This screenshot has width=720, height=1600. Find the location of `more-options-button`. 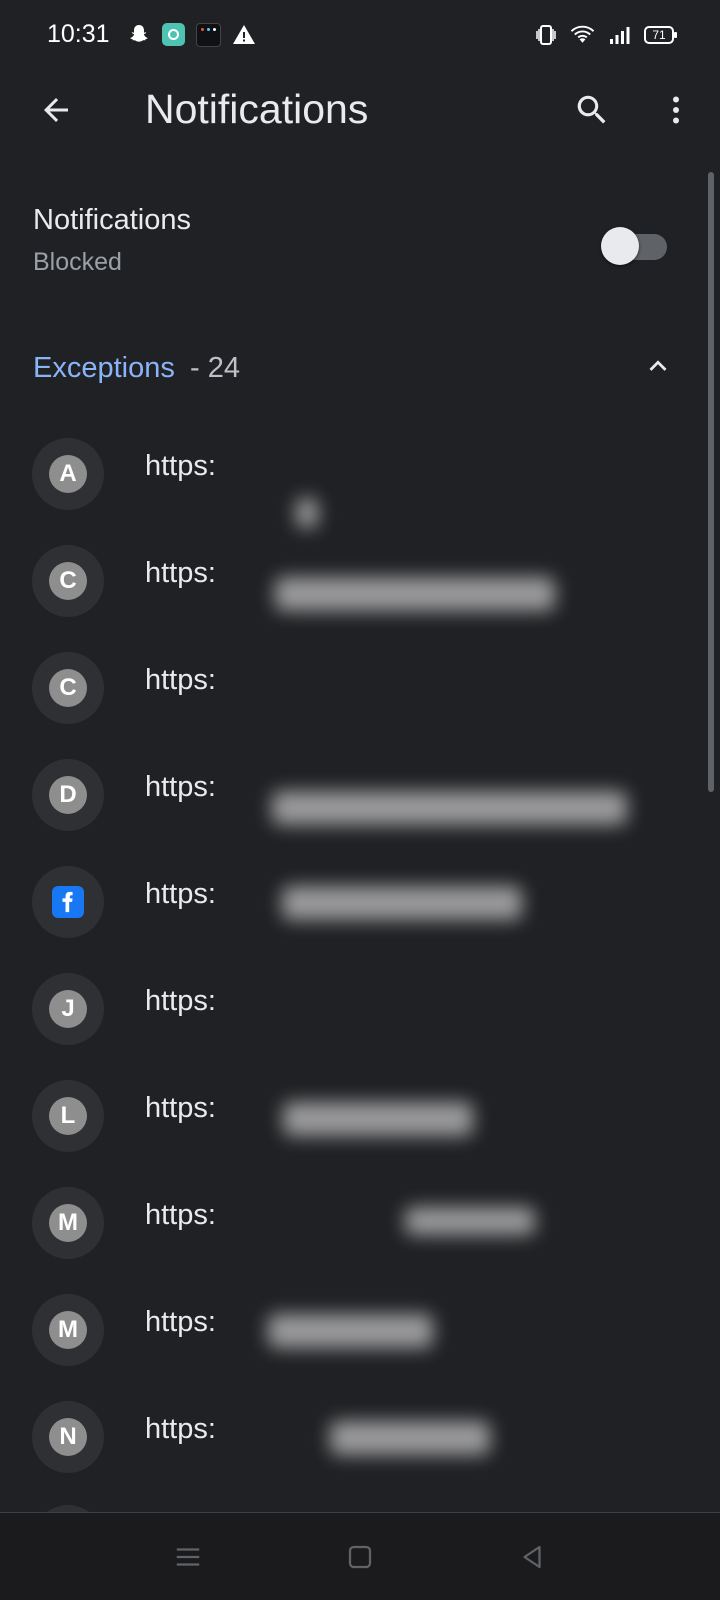

more-options-button is located at coordinates (676, 110).